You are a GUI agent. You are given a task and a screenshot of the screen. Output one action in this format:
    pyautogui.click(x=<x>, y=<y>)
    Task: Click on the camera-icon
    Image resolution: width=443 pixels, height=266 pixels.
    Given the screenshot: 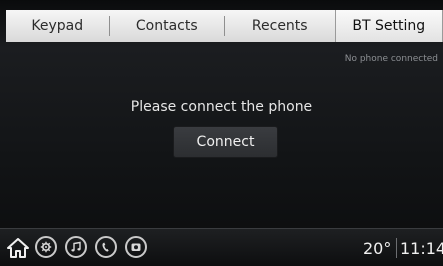 What is the action you would take?
    pyautogui.click(x=136, y=247)
    